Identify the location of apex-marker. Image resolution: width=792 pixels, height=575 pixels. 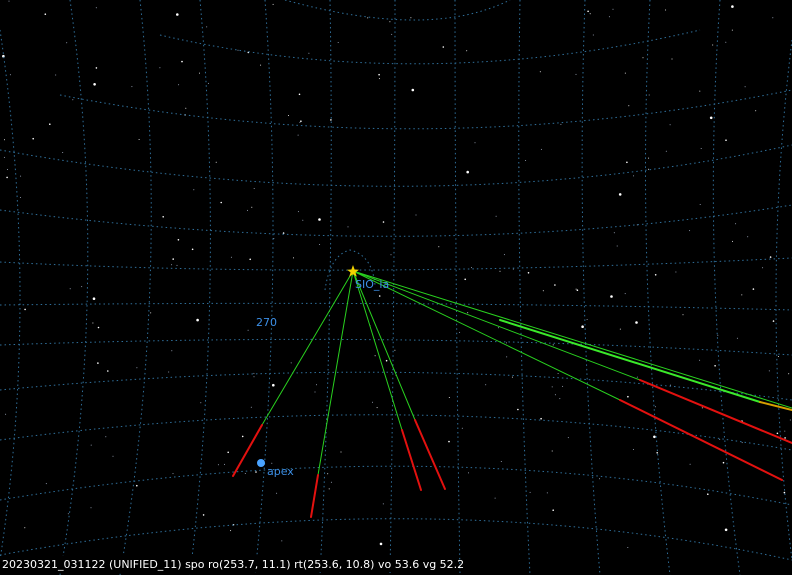
(261, 463).